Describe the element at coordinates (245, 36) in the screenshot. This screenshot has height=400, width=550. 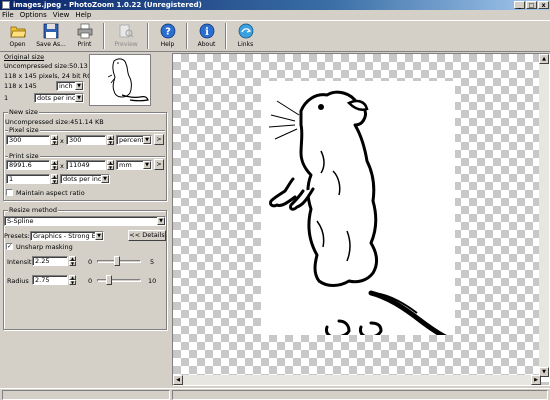
I see `links-button: Links` at that location.